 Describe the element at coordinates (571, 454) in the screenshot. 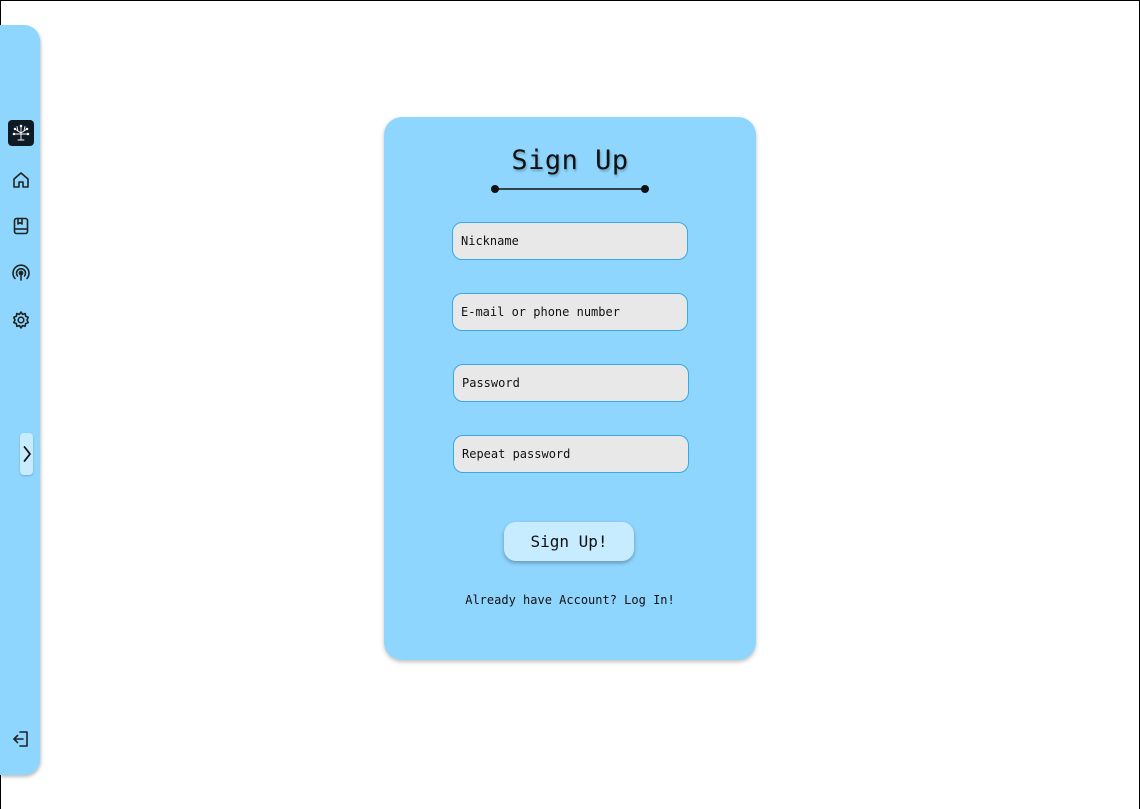

I see `repeat-password-field` at that location.